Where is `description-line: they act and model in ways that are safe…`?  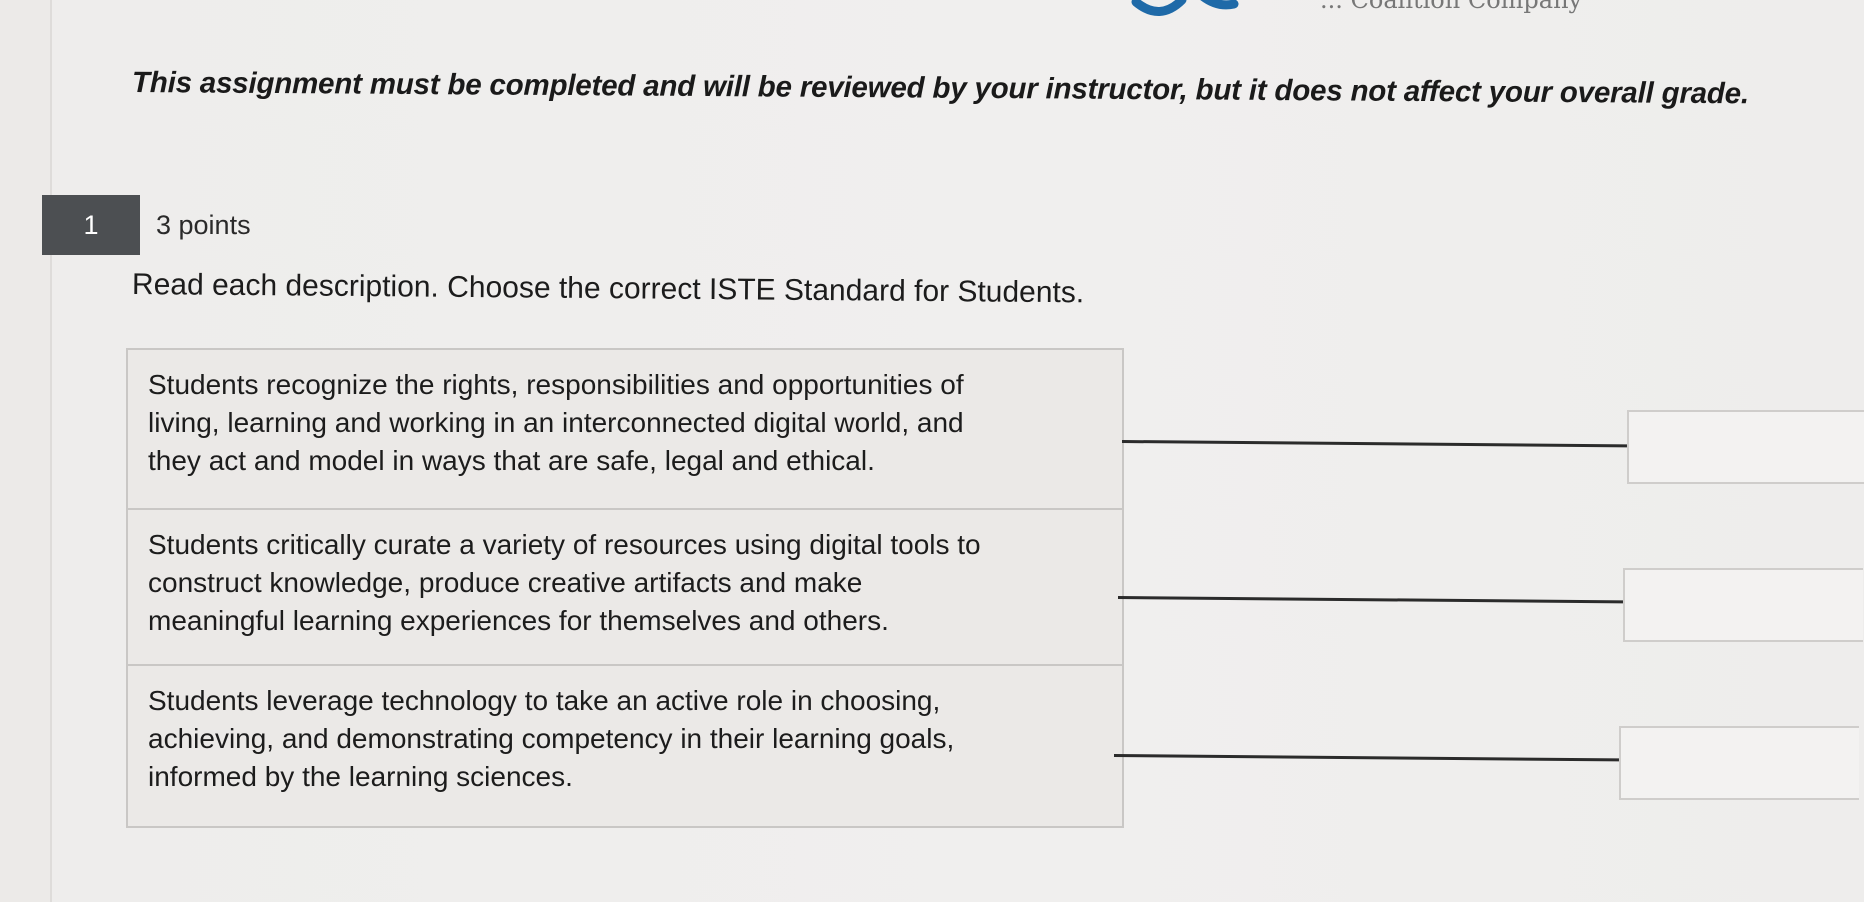
description-line: they act and model in ways that are safe… is located at coordinates (511, 460).